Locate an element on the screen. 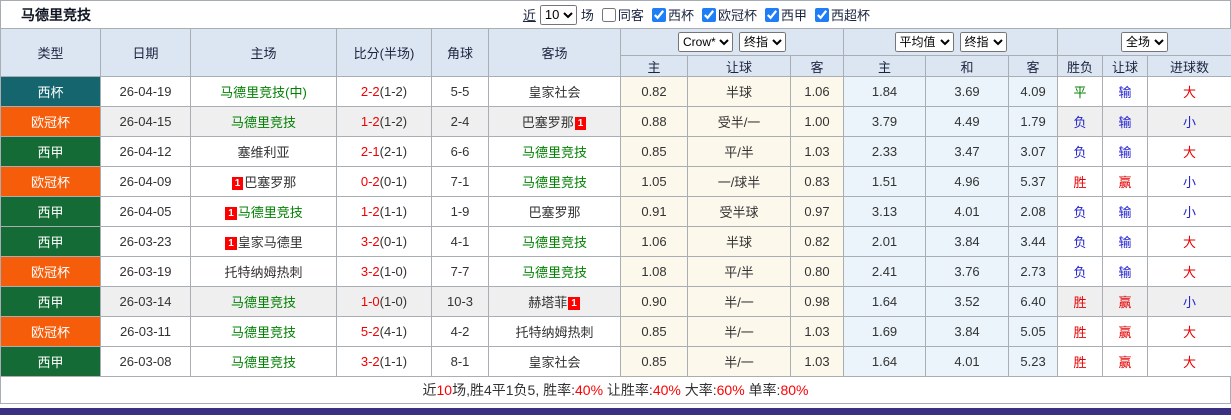  halftime-score: (1-1) is located at coordinates (393, 361).